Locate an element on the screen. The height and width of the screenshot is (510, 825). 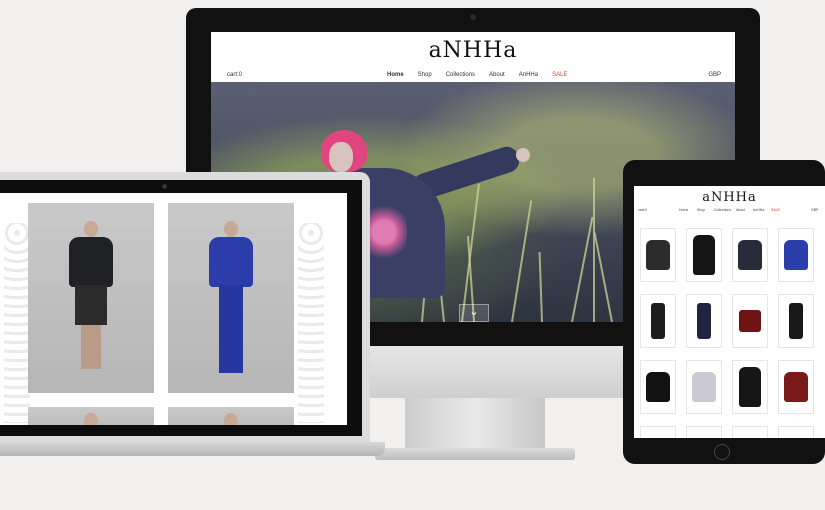
laptop-camera is located at coordinates (164, 186).